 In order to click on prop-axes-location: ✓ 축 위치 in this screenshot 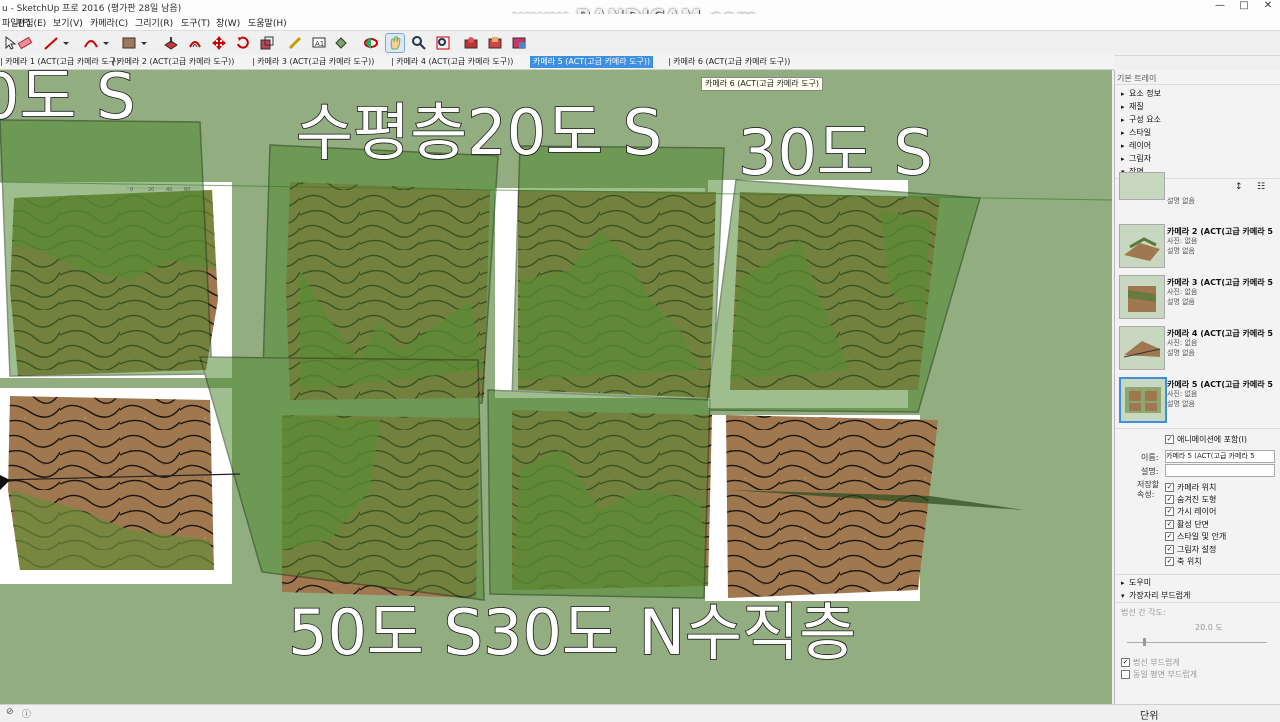, I will do `click(1183, 561)`.